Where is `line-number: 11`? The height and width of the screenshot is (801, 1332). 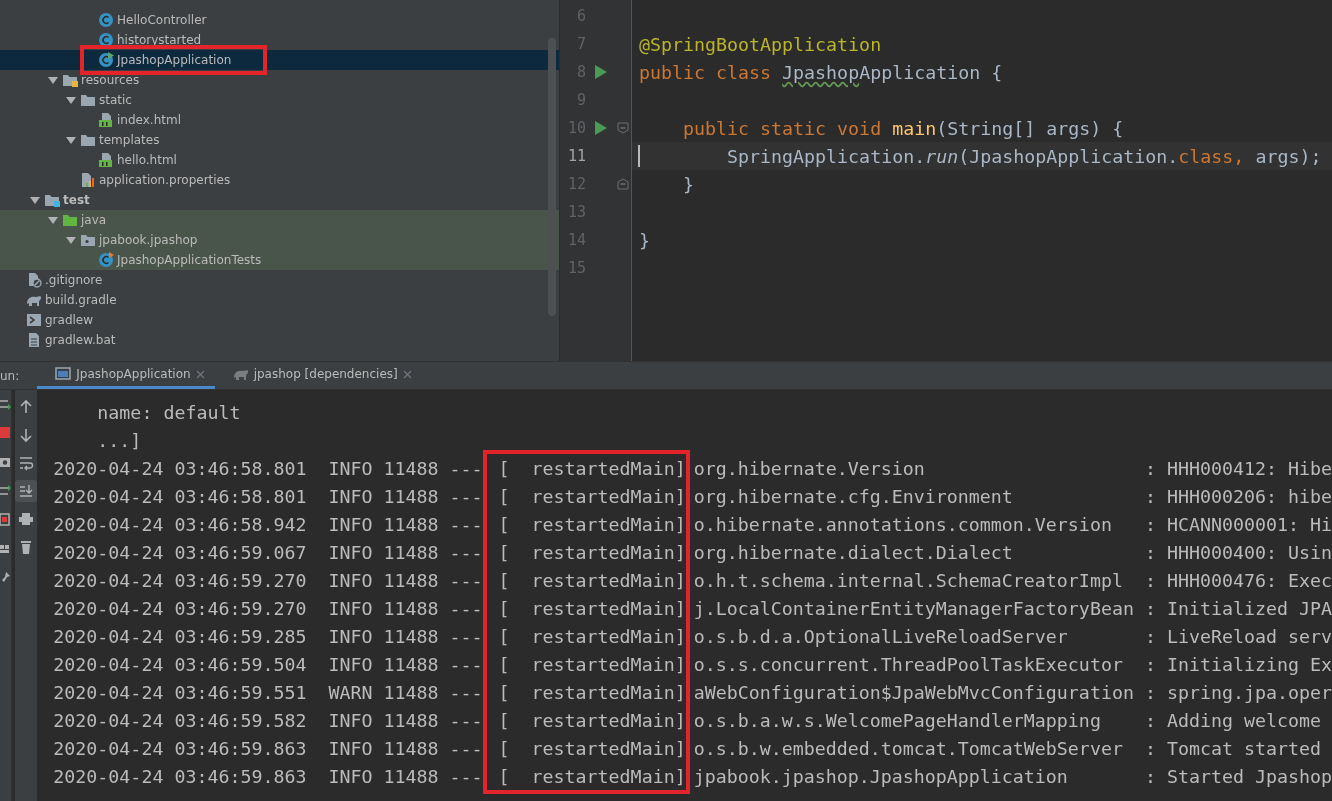 line-number: 11 is located at coordinates (576, 156).